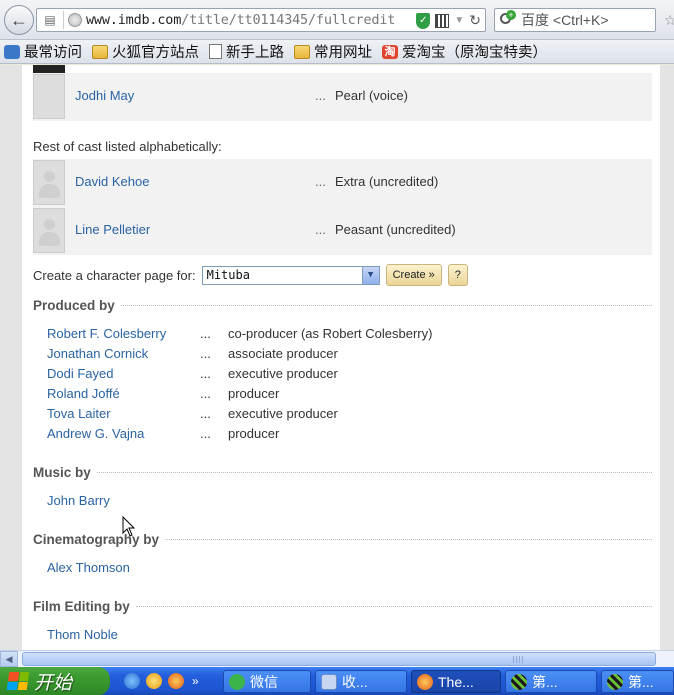 The width and height of the screenshot is (674, 695). I want to click on character-page-label: Create a character page for:, so click(114, 275).